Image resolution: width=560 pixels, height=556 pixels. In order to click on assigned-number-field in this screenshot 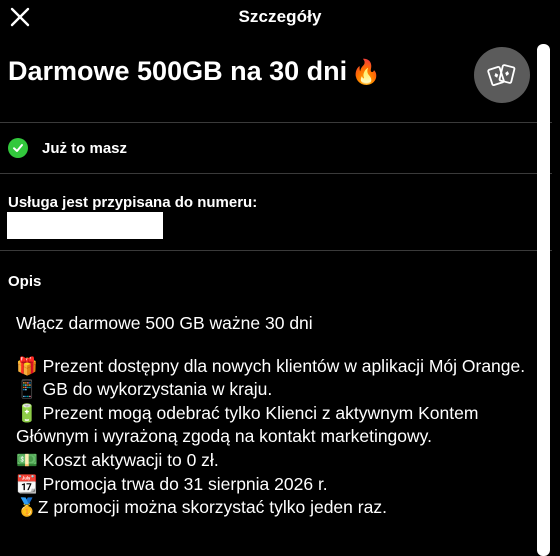, I will do `click(85, 225)`.